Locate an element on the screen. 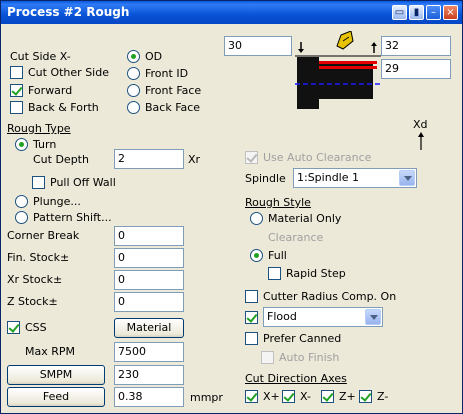  turn-label: Turn is located at coordinates (44, 145).